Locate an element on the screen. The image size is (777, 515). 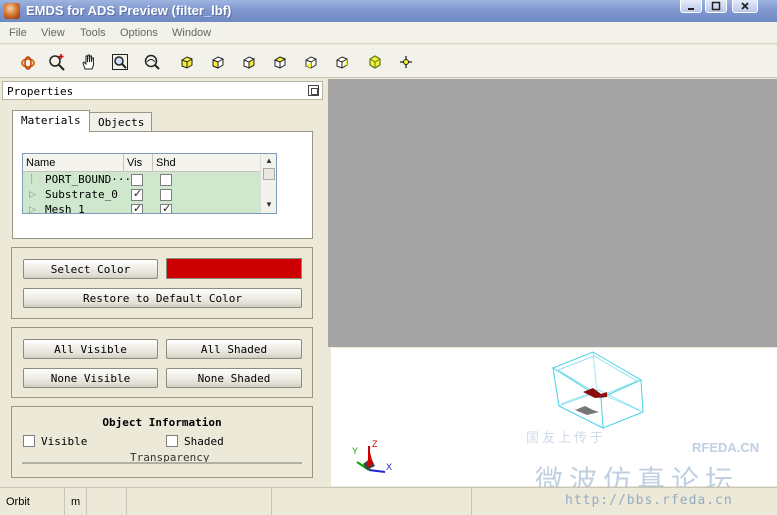
menu-window: Window is located at coordinates (191, 33).